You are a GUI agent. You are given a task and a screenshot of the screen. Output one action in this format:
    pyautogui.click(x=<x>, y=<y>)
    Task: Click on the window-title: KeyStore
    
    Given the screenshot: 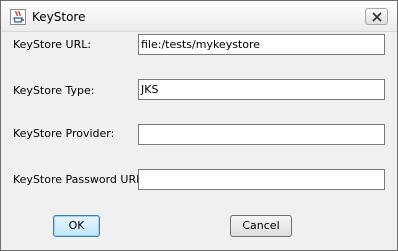 What is the action you would take?
    pyautogui.click(x=59, y=17)
    